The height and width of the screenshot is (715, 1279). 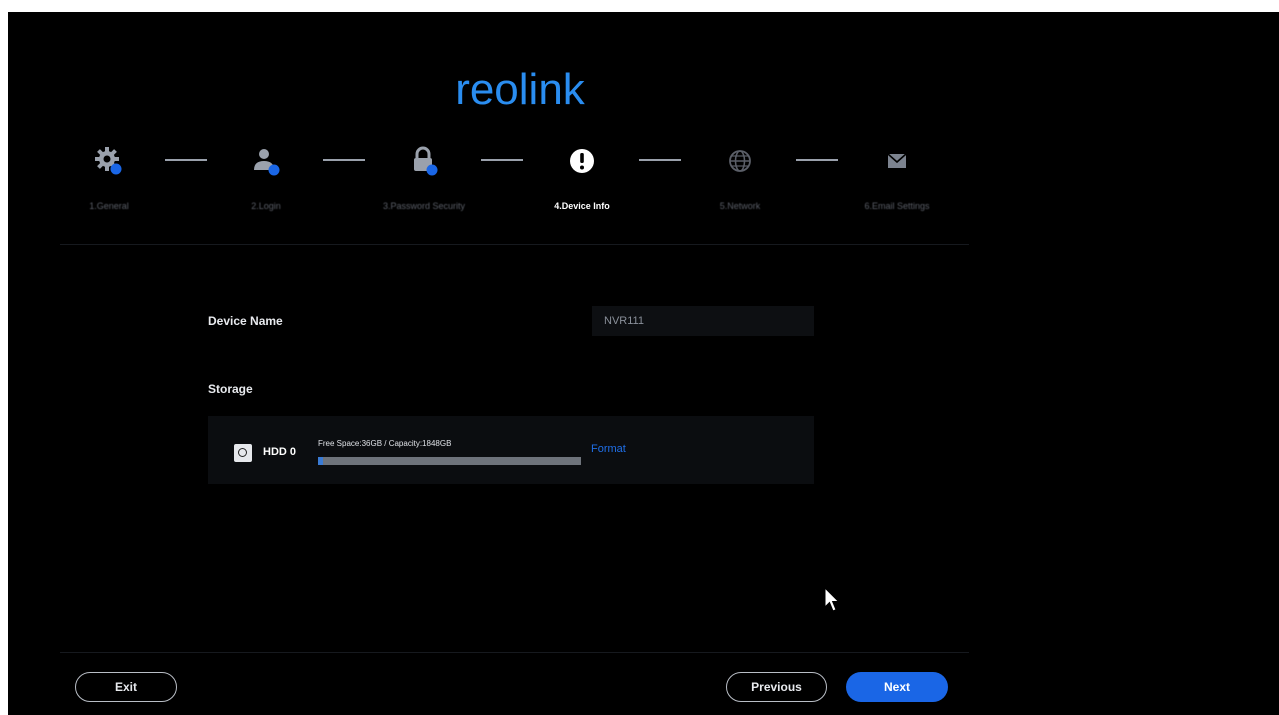 What do you see at coordinates (266, 184) in the screenshot?
I see `step-login: 2.Login` at bounding box center [266, 184].